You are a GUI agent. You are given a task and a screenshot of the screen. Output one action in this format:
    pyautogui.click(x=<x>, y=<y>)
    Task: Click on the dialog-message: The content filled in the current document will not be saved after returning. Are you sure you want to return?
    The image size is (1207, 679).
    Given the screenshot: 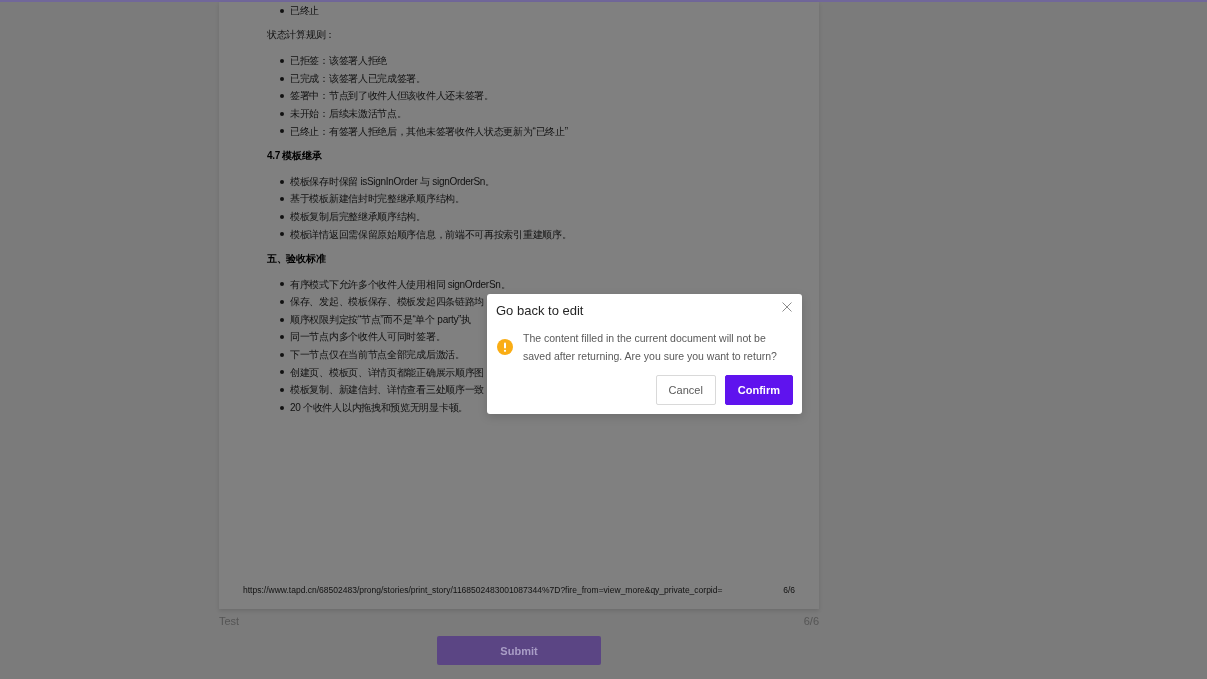 What is the action you would take?
    pyautogui.click(x=650, y=347)
    